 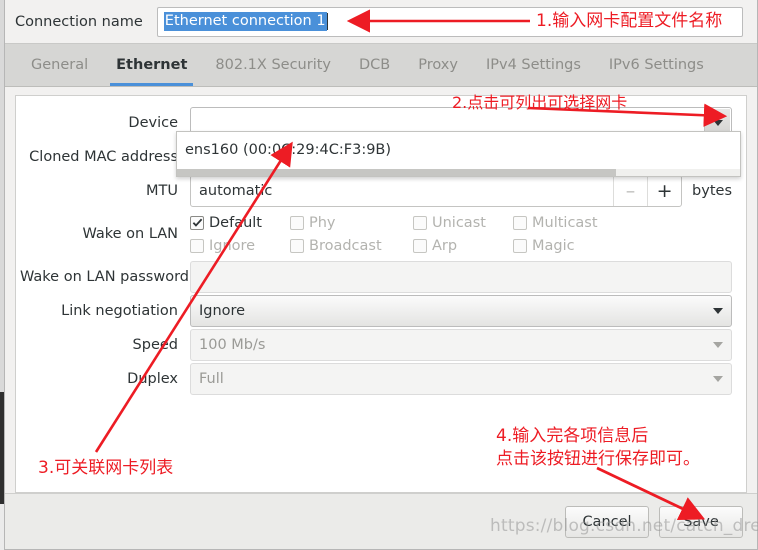 I want to click on dropdown-scrollbar, so click(x=458, y=172).